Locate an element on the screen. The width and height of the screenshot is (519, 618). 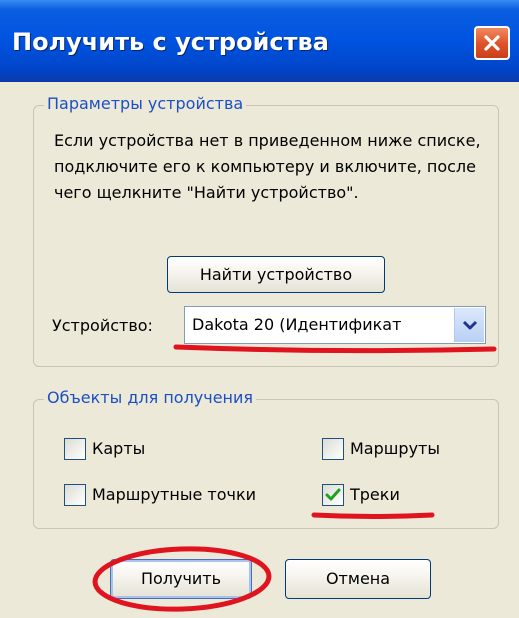
title-bar: Получить с устройства is located at coordinates (259, 41).